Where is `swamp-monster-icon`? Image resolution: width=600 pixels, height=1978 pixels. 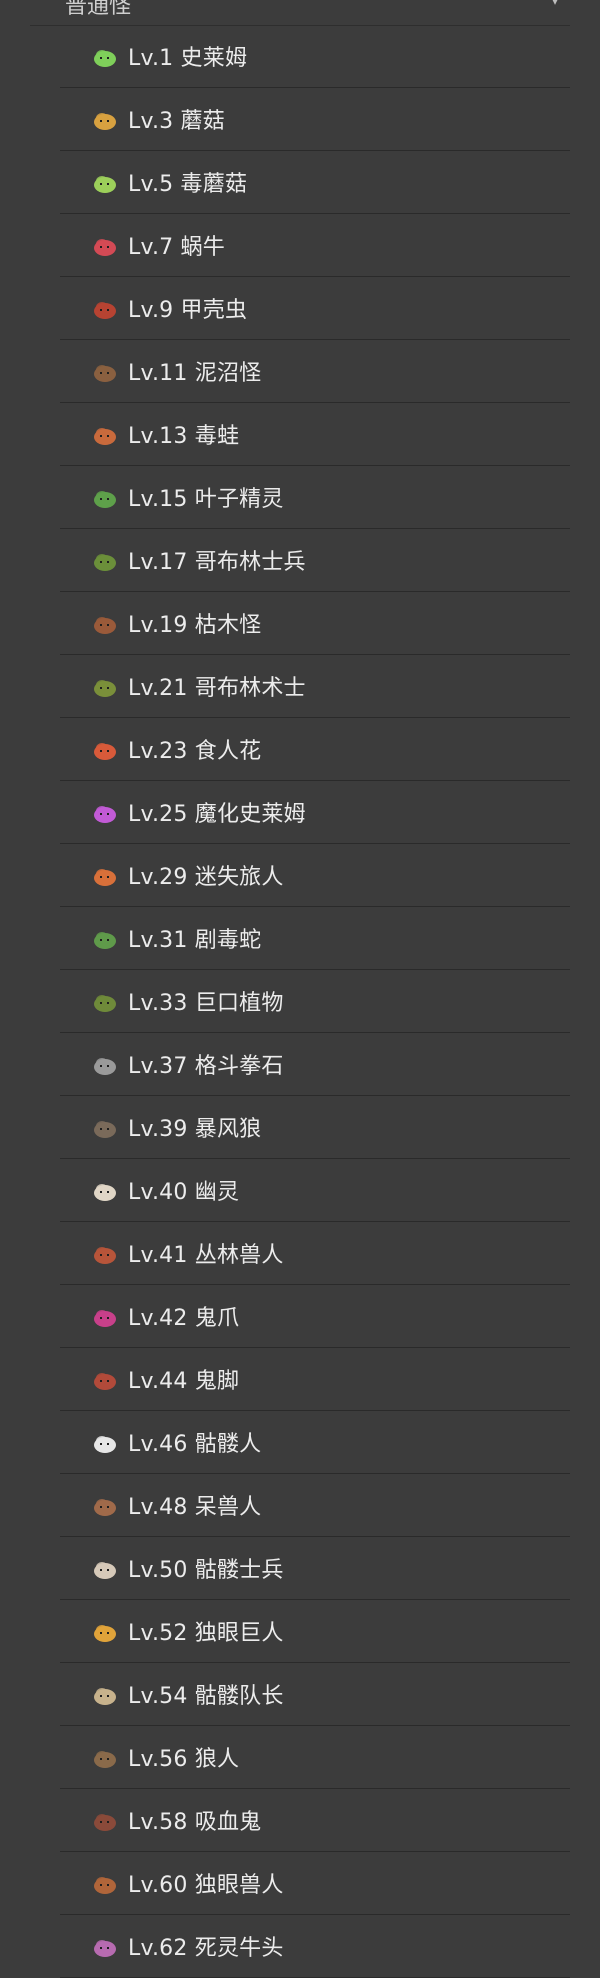
swamp-monster-icon is located at coordinates (105, 371).